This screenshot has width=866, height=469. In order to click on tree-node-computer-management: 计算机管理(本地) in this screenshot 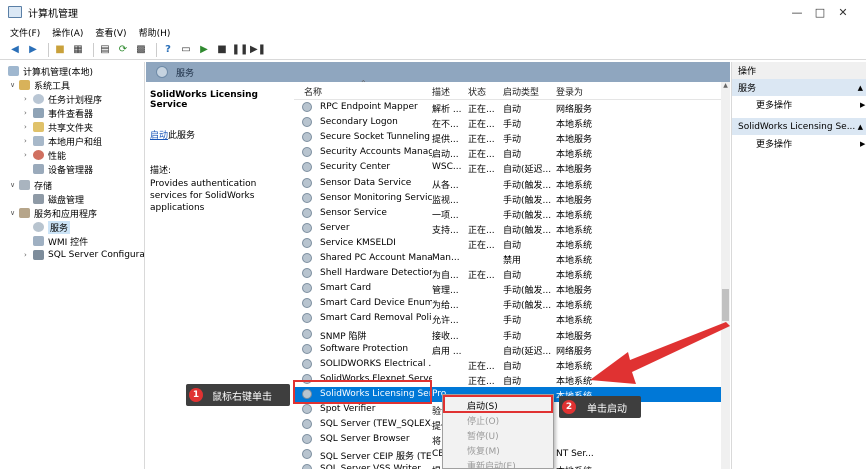, I will do `click(50, 71)`.